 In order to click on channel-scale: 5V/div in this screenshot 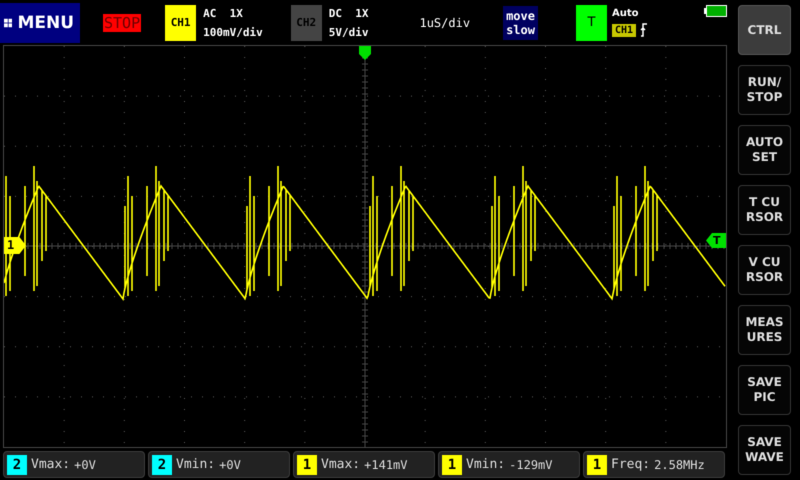, I will do `click(348, 32)`.